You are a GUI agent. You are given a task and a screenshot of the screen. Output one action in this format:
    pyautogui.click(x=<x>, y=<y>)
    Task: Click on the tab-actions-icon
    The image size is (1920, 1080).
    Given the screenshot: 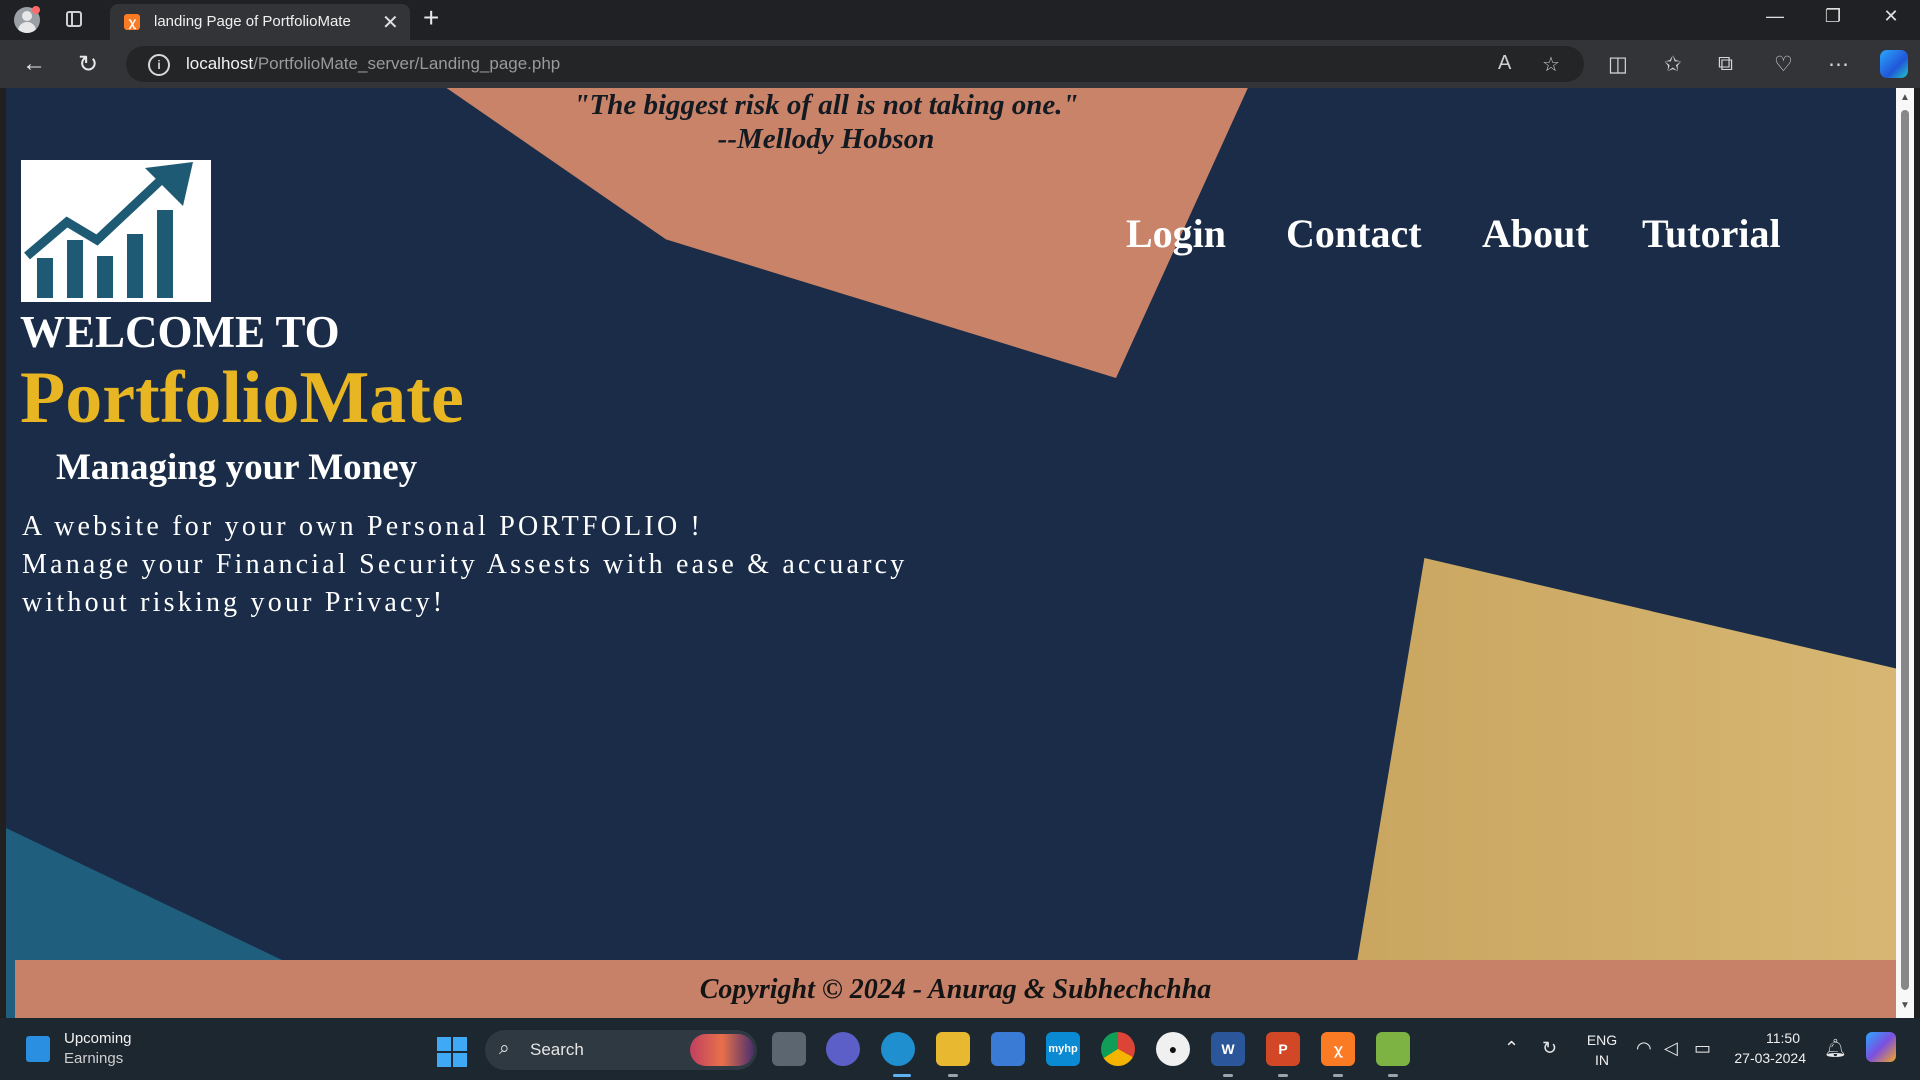 What is the action you would take?
    pyautogui.click(x=74, y=19)
    